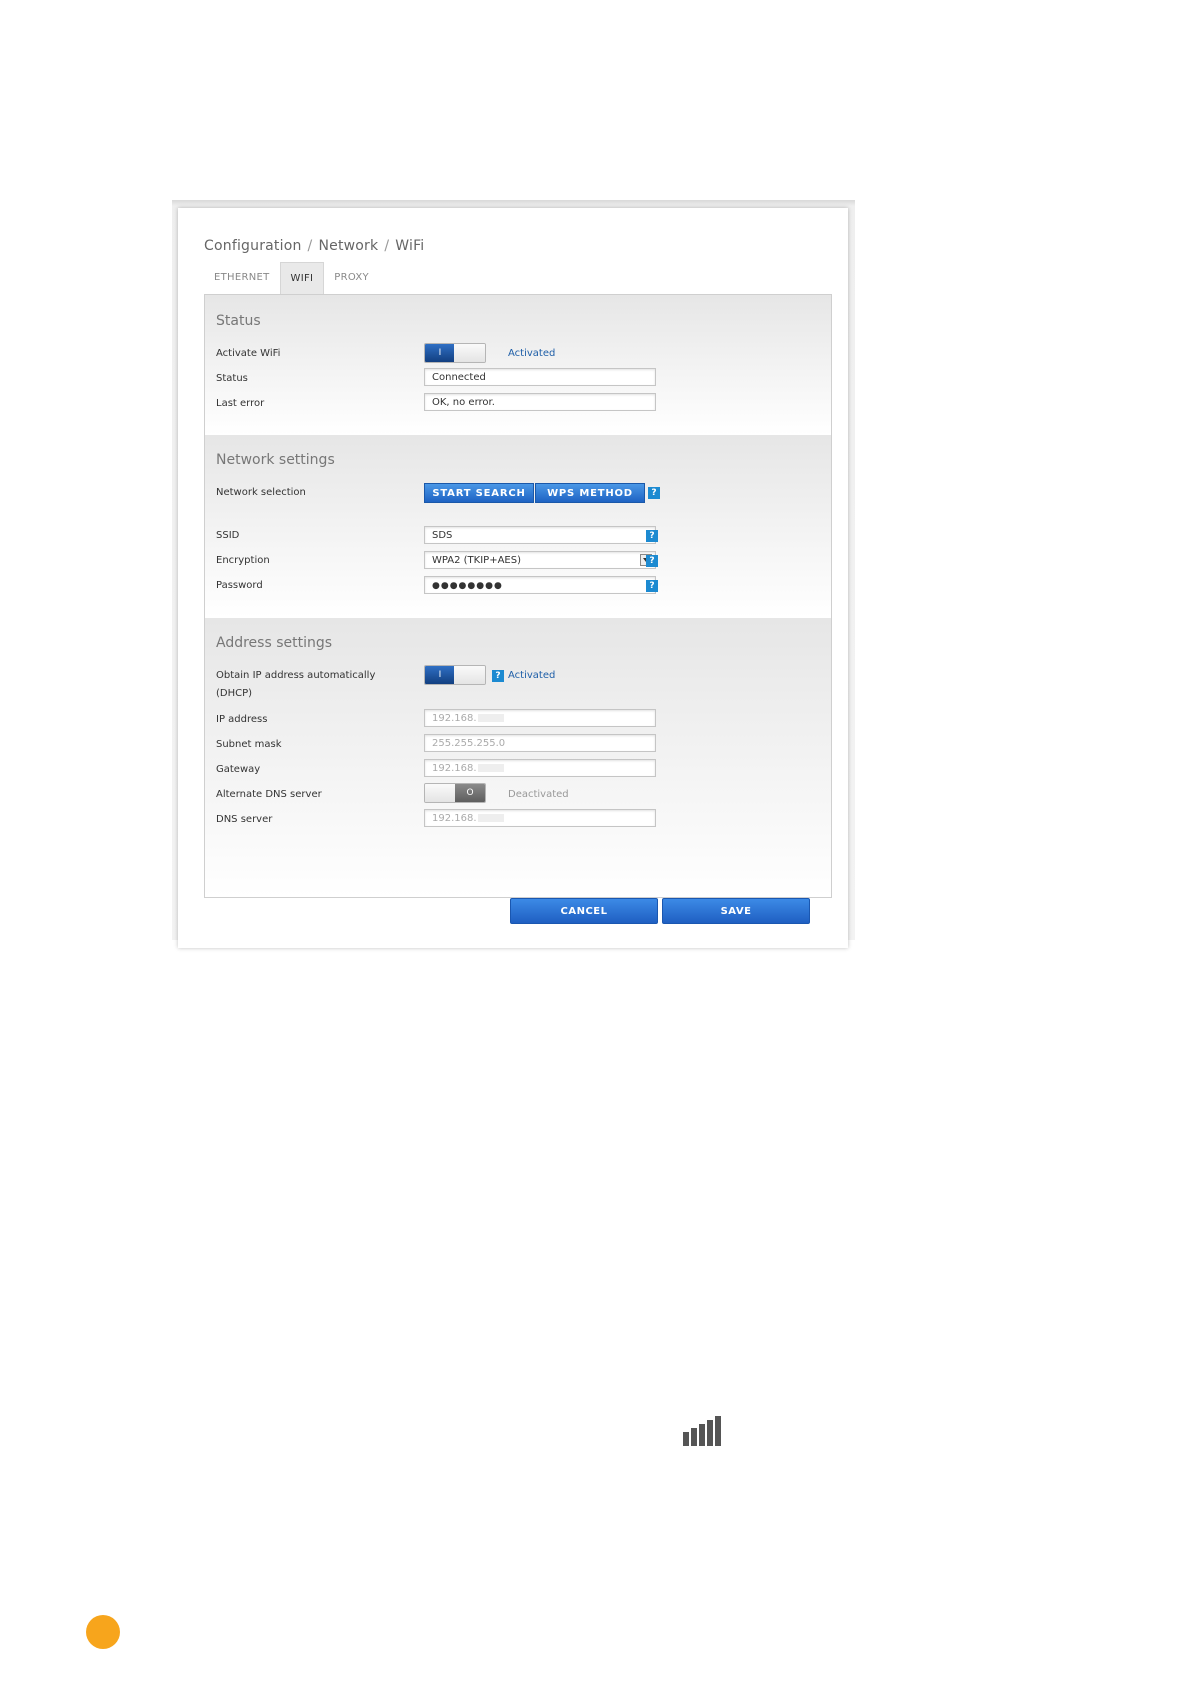 The height and width of the screenshot is (1684, 1191). What do you see at coordinates (454, 718) in the screenshot?
I see `ip-address-value: 192.168.` at bounding box center [454, 718].